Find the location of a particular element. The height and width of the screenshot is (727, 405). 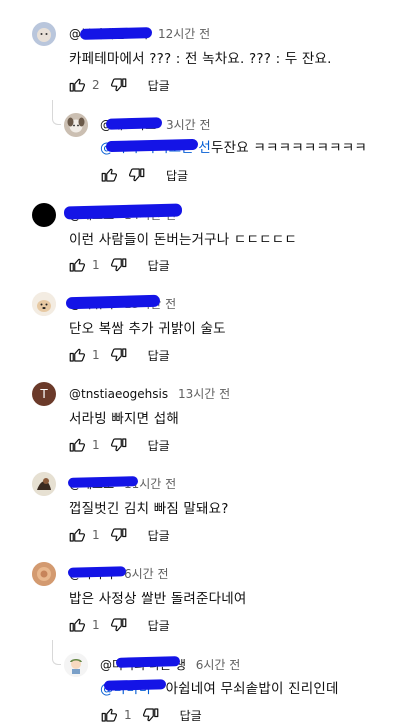

character-avatar-icon is located at coordinates (76, 665).